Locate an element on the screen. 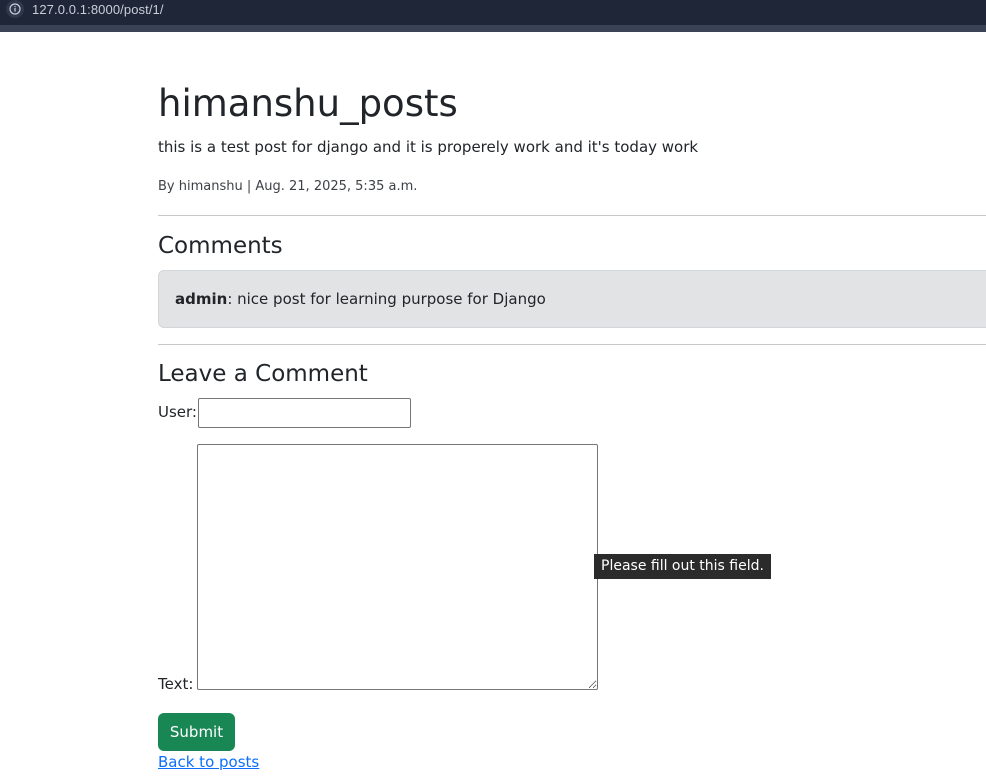  url-text: 127.0.0.1:8000/post/1/ is located at coordinates (98, 9).